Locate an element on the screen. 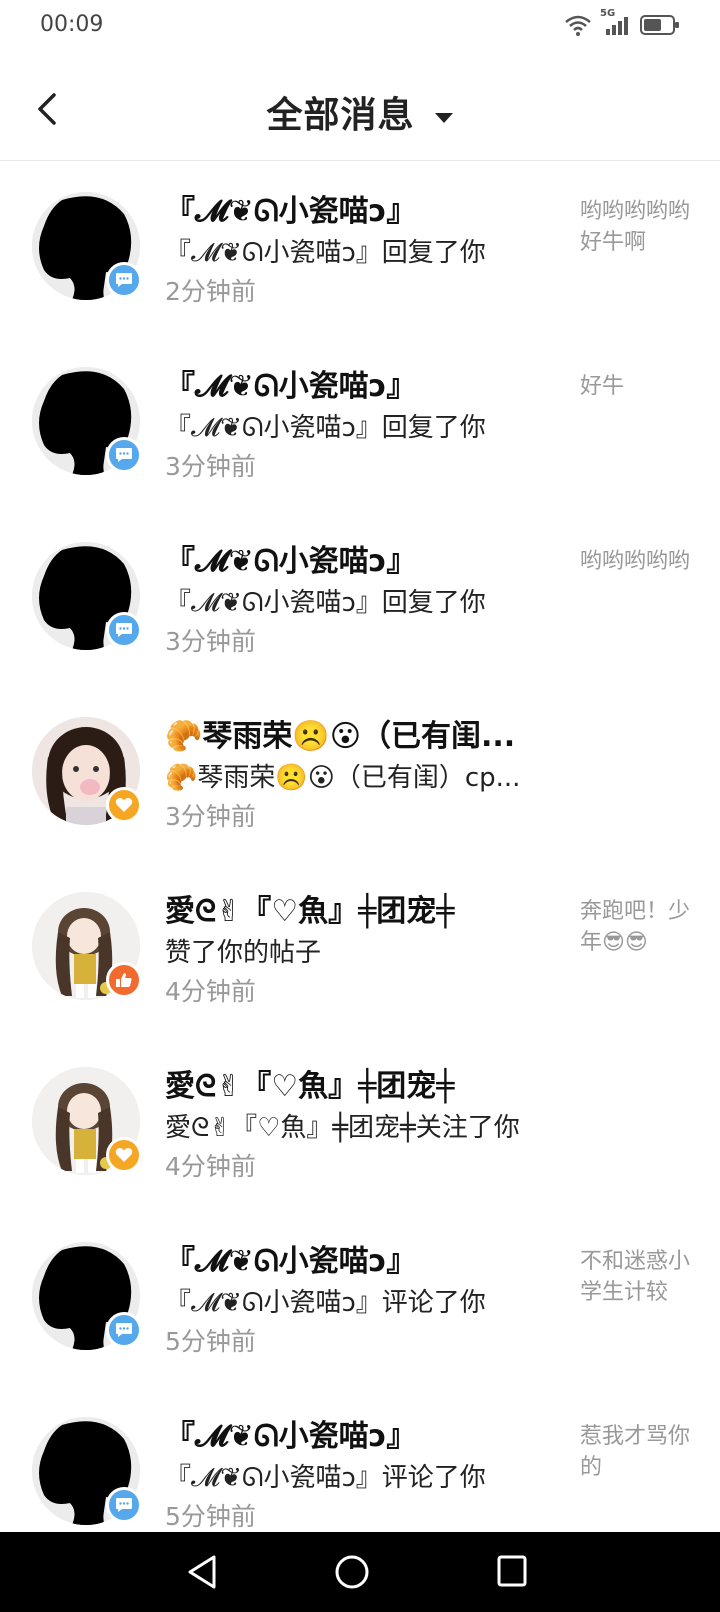 Image resolution: width=720 pixels, height=1612 pixels. cellular-signal-icon: 5G is located at coordinates (615, 24).